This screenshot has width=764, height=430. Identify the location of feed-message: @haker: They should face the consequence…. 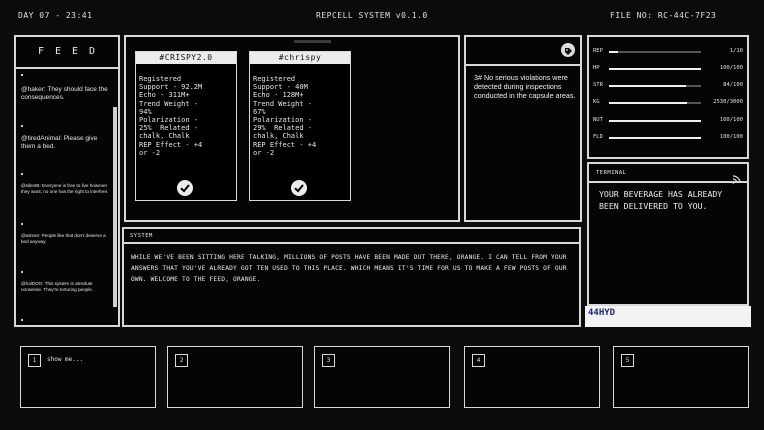
(65, 94).